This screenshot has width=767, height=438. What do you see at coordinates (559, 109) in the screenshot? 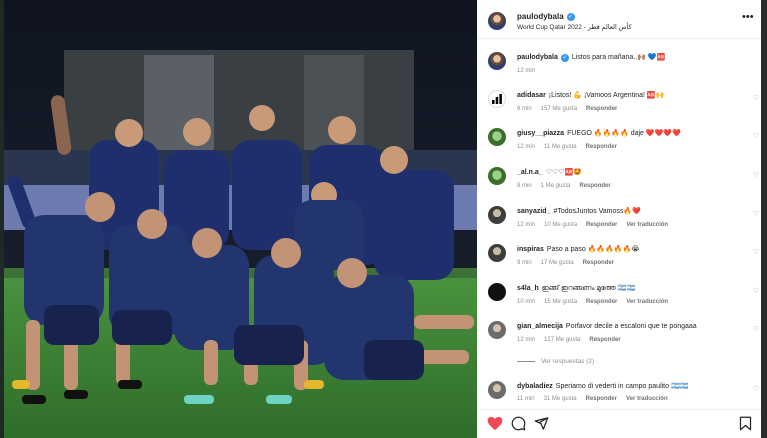
I see `comment-likes: 157 Me gusta` at bounding box center [559, 109].